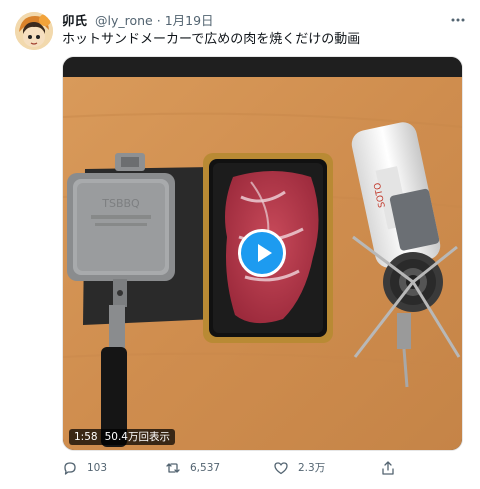 This screenshot has width=480, height=489. I want to click on retweet-button: 6,537, so click(192, 468).